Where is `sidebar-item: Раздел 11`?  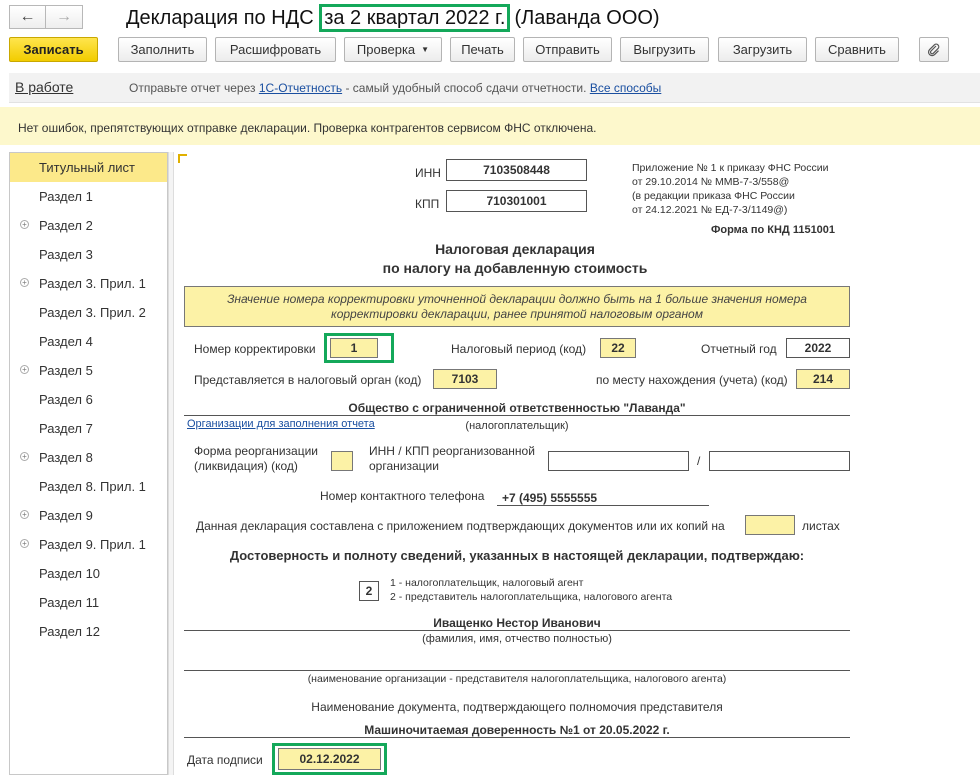
sidebar-item: Раздел 11 is located at coordinates (88, 602).